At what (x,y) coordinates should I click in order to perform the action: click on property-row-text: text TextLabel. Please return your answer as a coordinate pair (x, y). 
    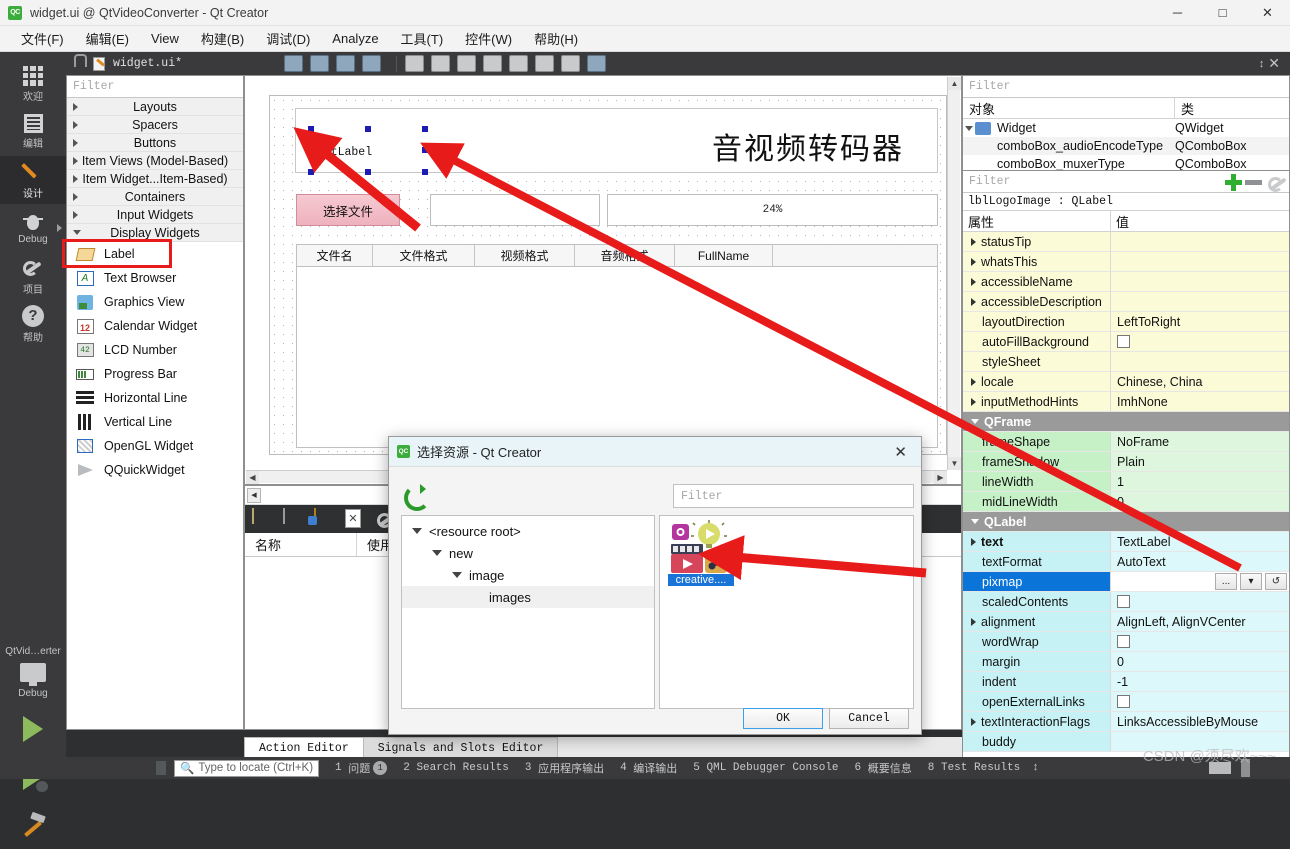
    Looking at the image, I should click on (1126, 542).